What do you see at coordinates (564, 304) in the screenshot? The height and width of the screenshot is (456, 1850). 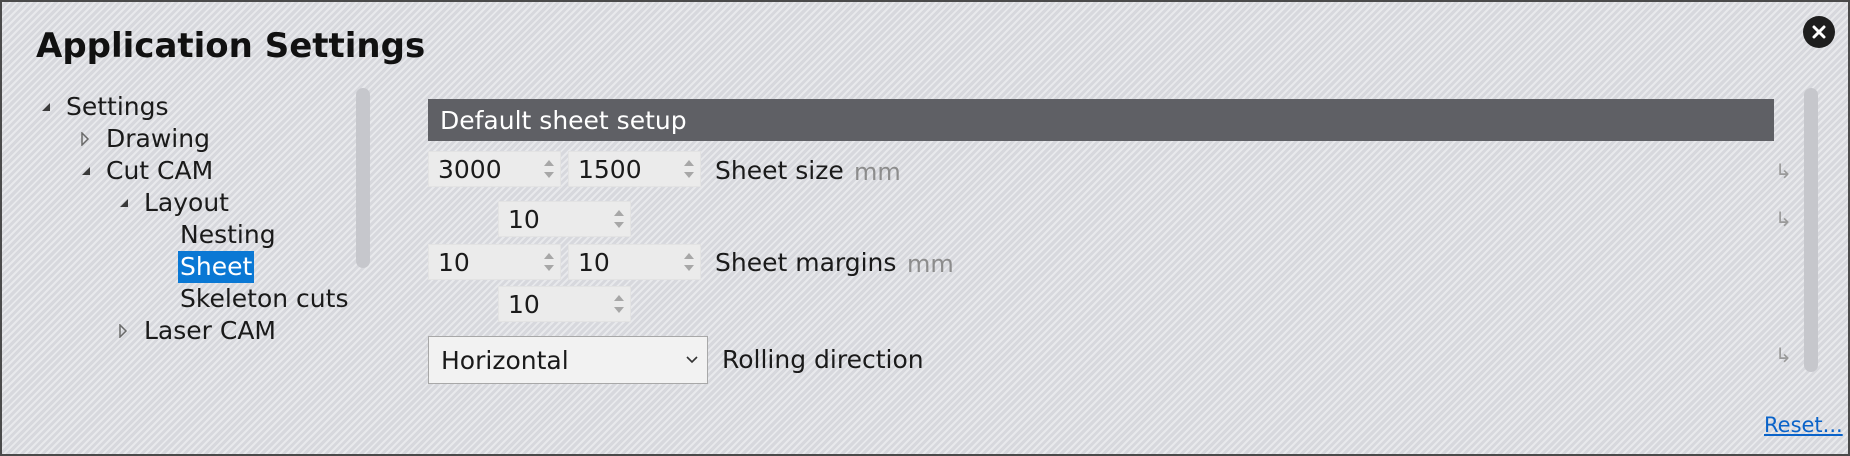 I see `margin-bottom-stepper: 10` at bounding box center [564, 304].